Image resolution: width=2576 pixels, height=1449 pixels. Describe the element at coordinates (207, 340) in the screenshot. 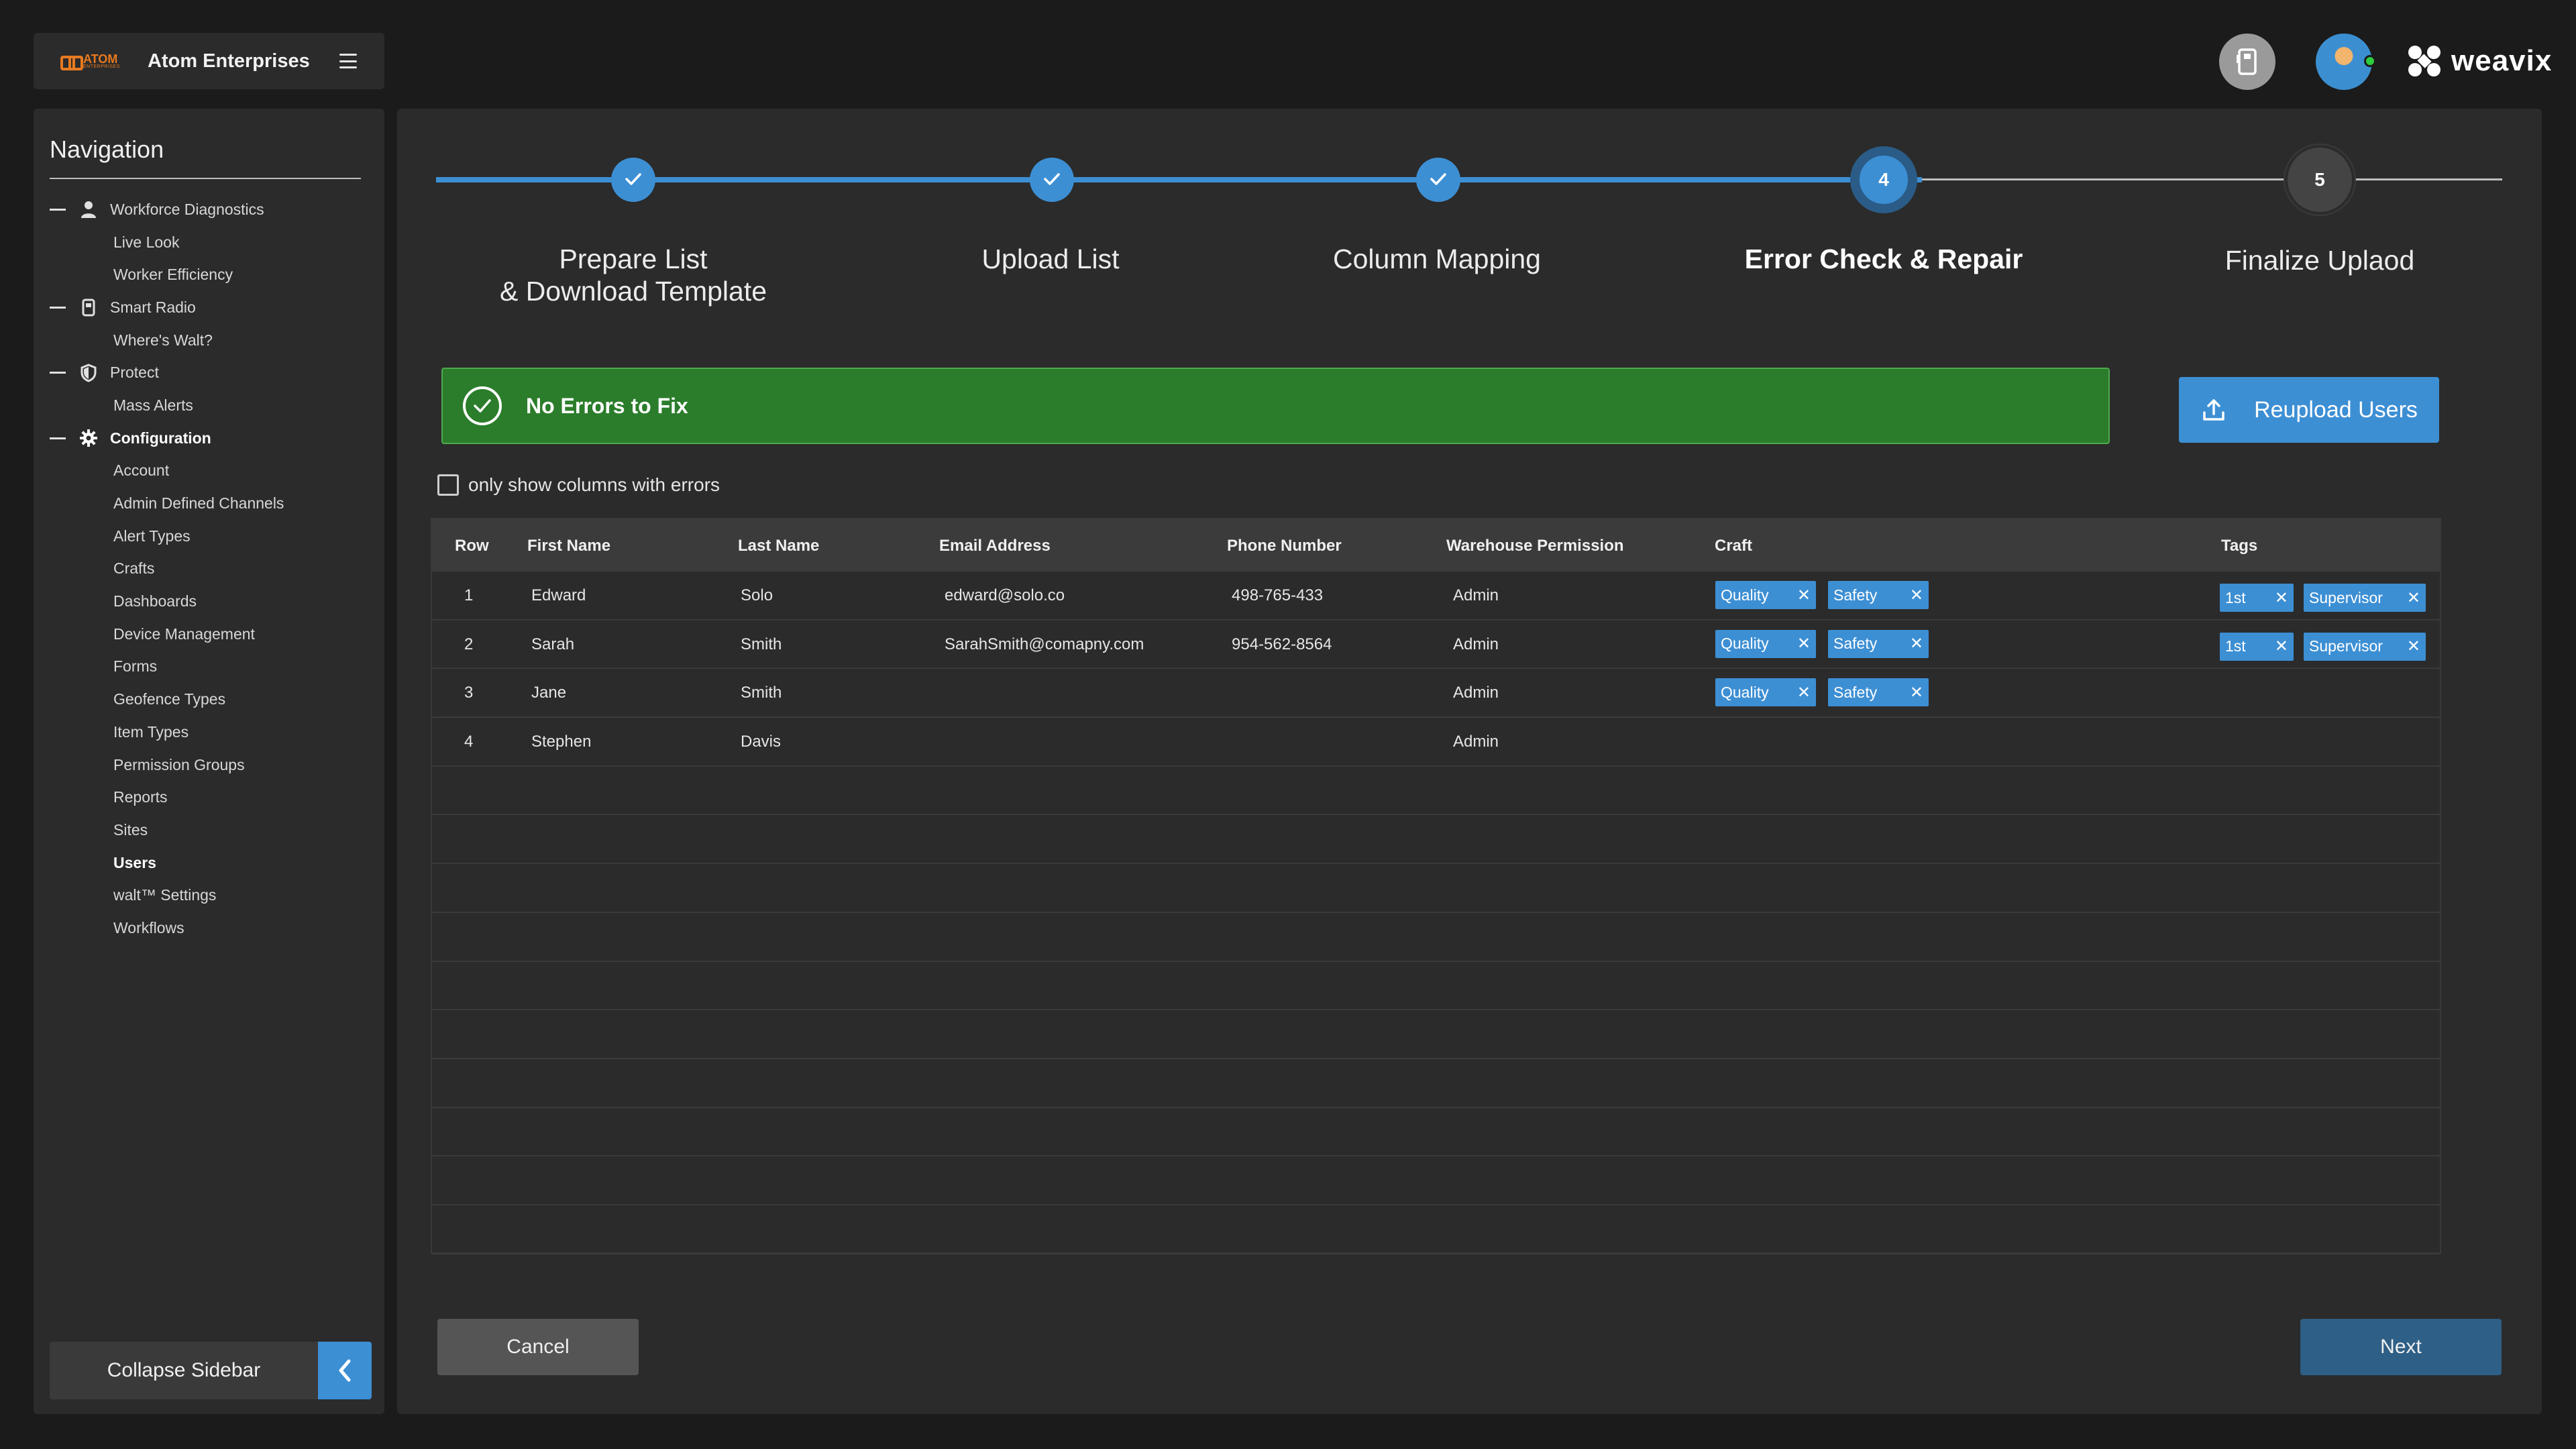

I see `sidebar-item-where-s-walt: Where's Walt?` at that location.